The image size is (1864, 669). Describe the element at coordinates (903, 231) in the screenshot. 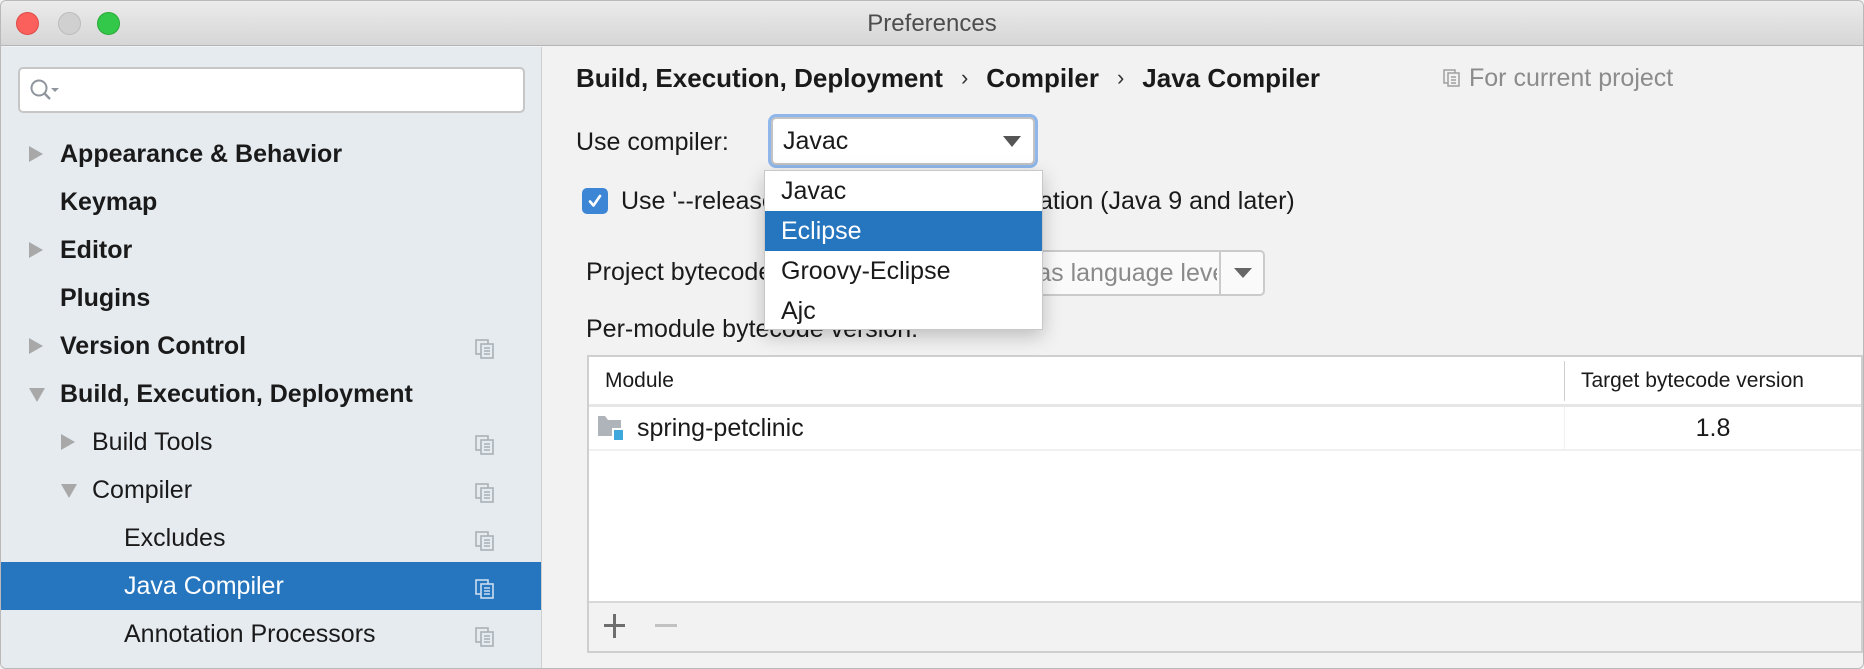

I see `compiler-option-eclipse: Eclipse` at that location.